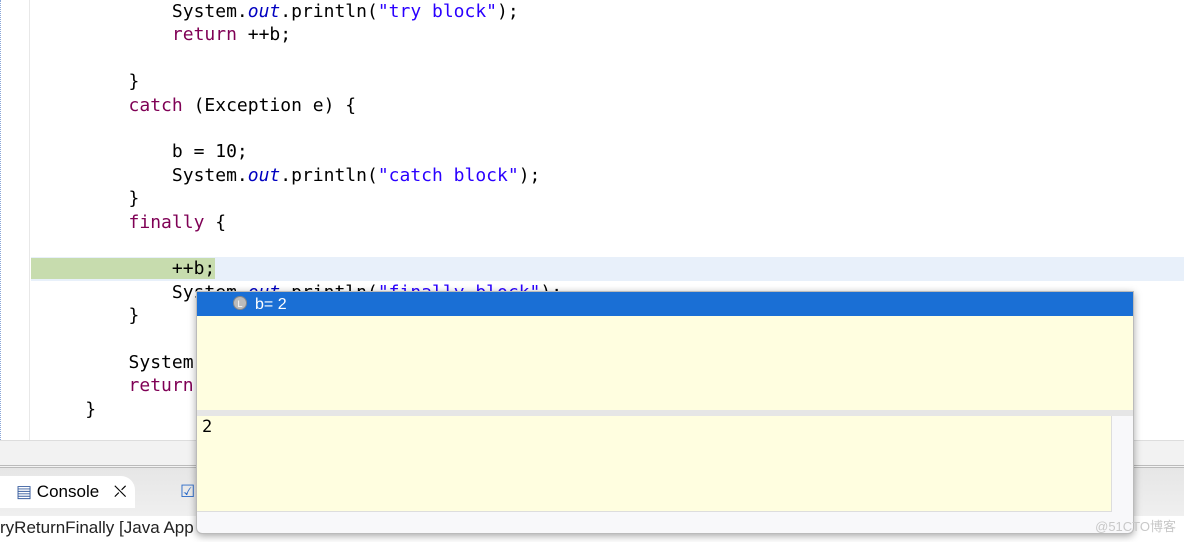  I want to click on indent, so click(101, 269).